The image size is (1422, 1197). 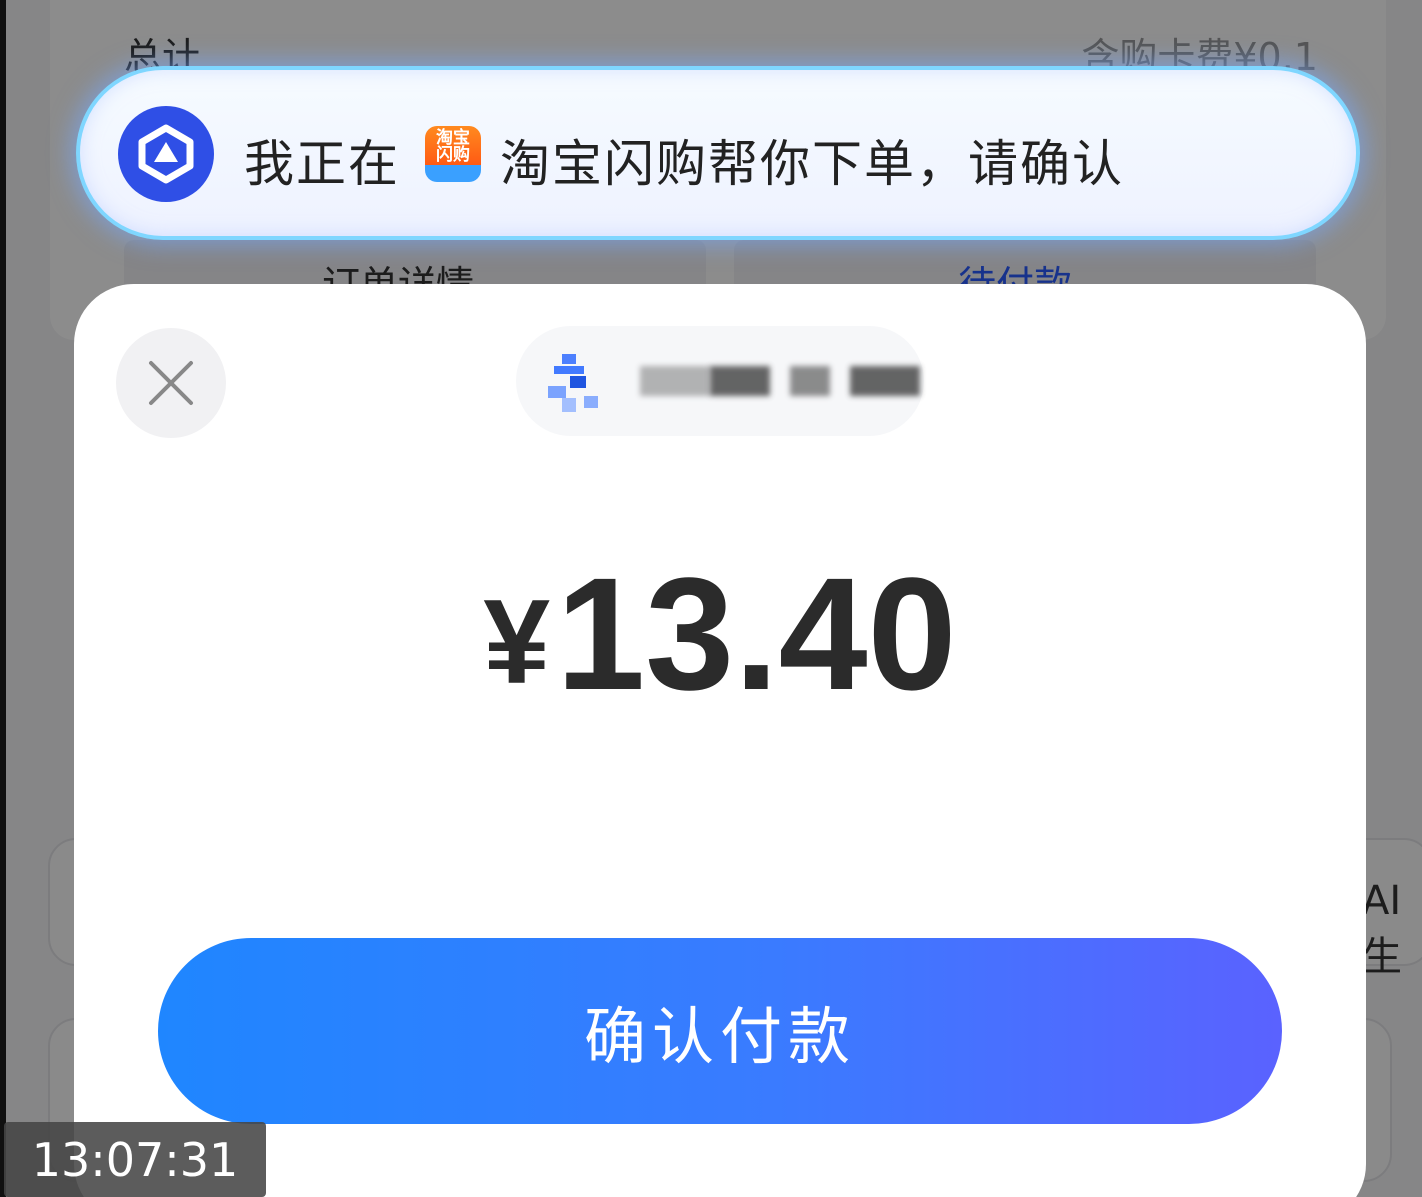 I want to click on close-button, so click(x=171, y=383).